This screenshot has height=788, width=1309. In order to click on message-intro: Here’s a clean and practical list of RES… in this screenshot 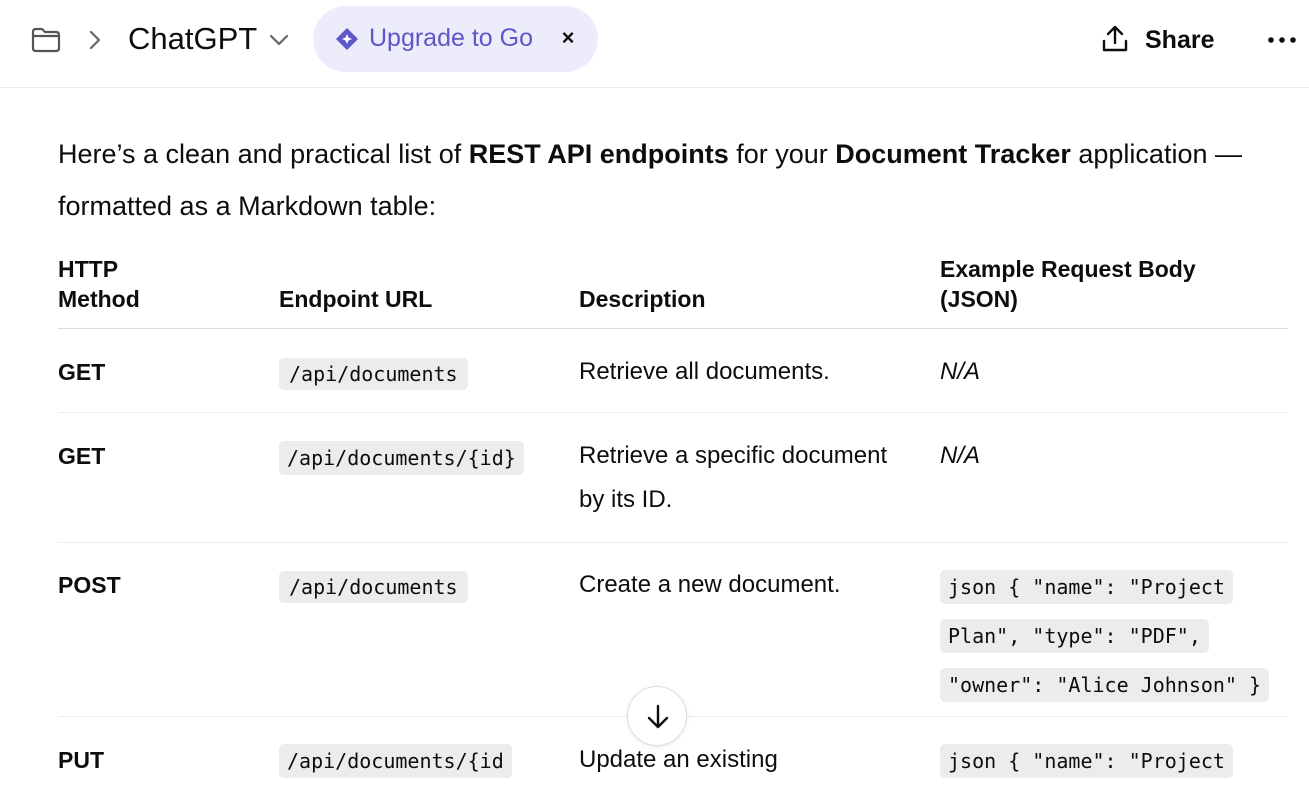, I will do `click(658, 180)`.